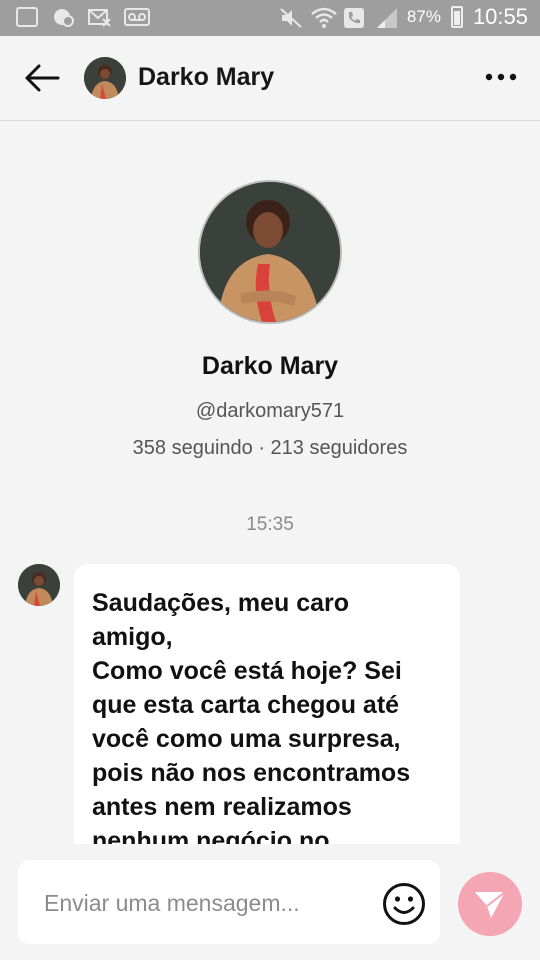 Image resolution: width=540 pixels, height=960 pixels. Describe the element at coordinates (270, 448) in the screenshot. I see `follow-stats: 358 seguindo · 213 seguidores` at that location.